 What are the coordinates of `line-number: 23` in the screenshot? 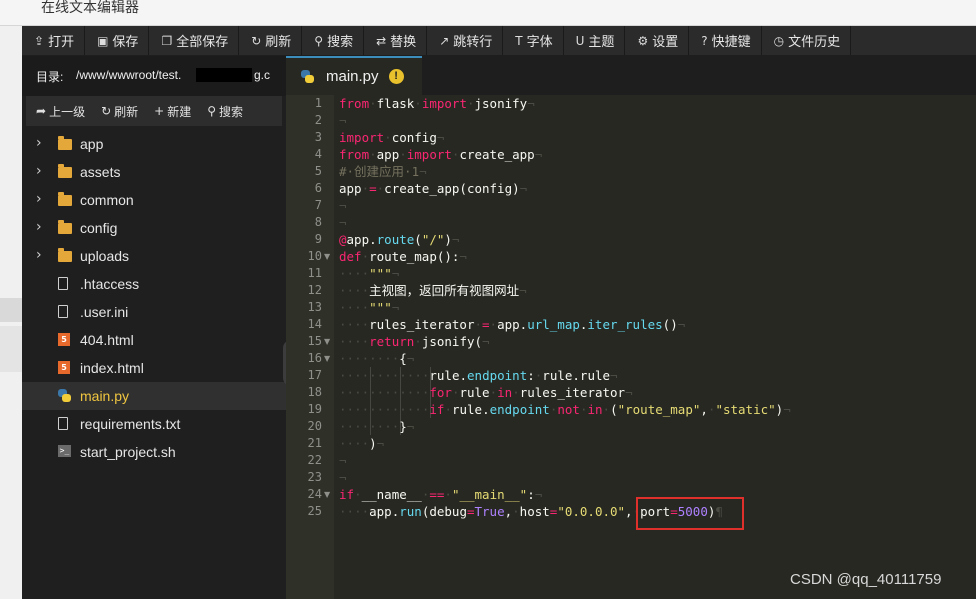 It's located at (314, 477).